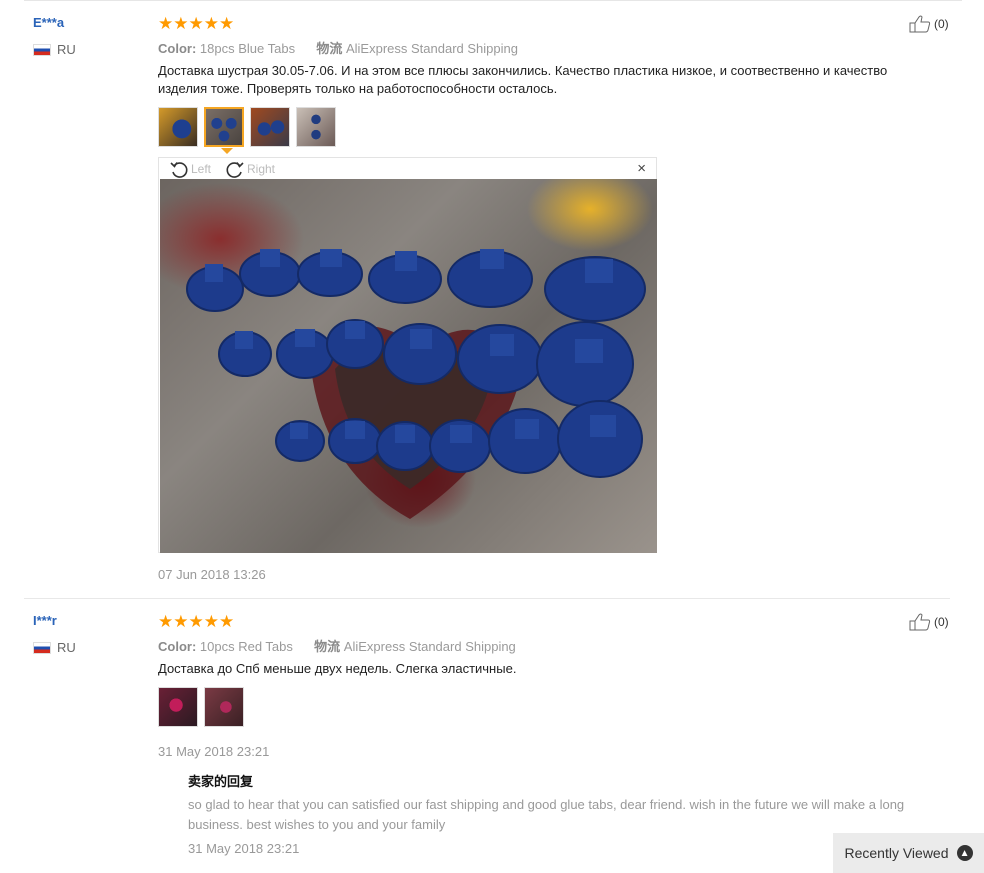 The width and height of the screenshot is (984, 873). I want to click on top-divider, so click(493, 0).